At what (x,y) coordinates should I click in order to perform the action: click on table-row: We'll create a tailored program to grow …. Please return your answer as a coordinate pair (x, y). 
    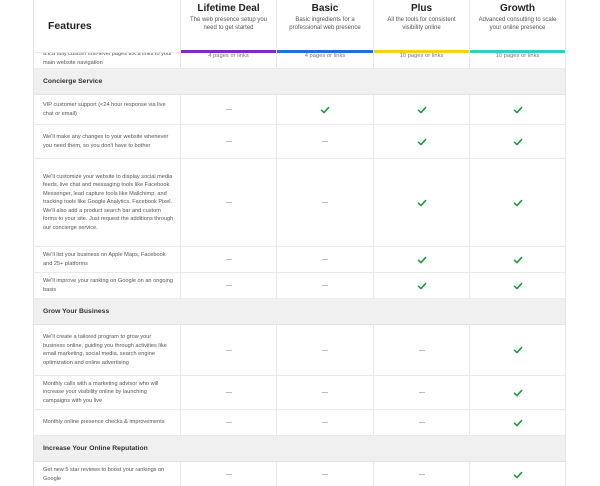
    Looking at the image, I should click on (299, 350).